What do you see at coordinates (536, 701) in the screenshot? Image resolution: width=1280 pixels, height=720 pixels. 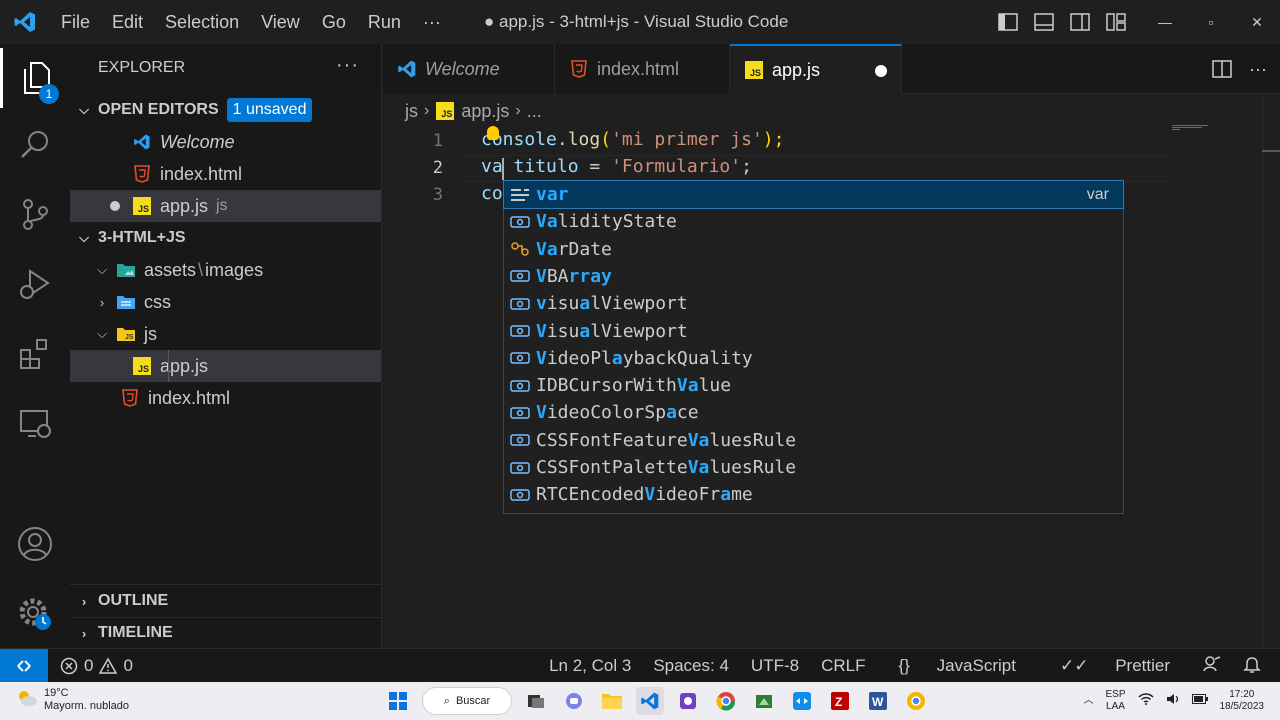 I see `task-view-icon` at bounding box center [536, 701].